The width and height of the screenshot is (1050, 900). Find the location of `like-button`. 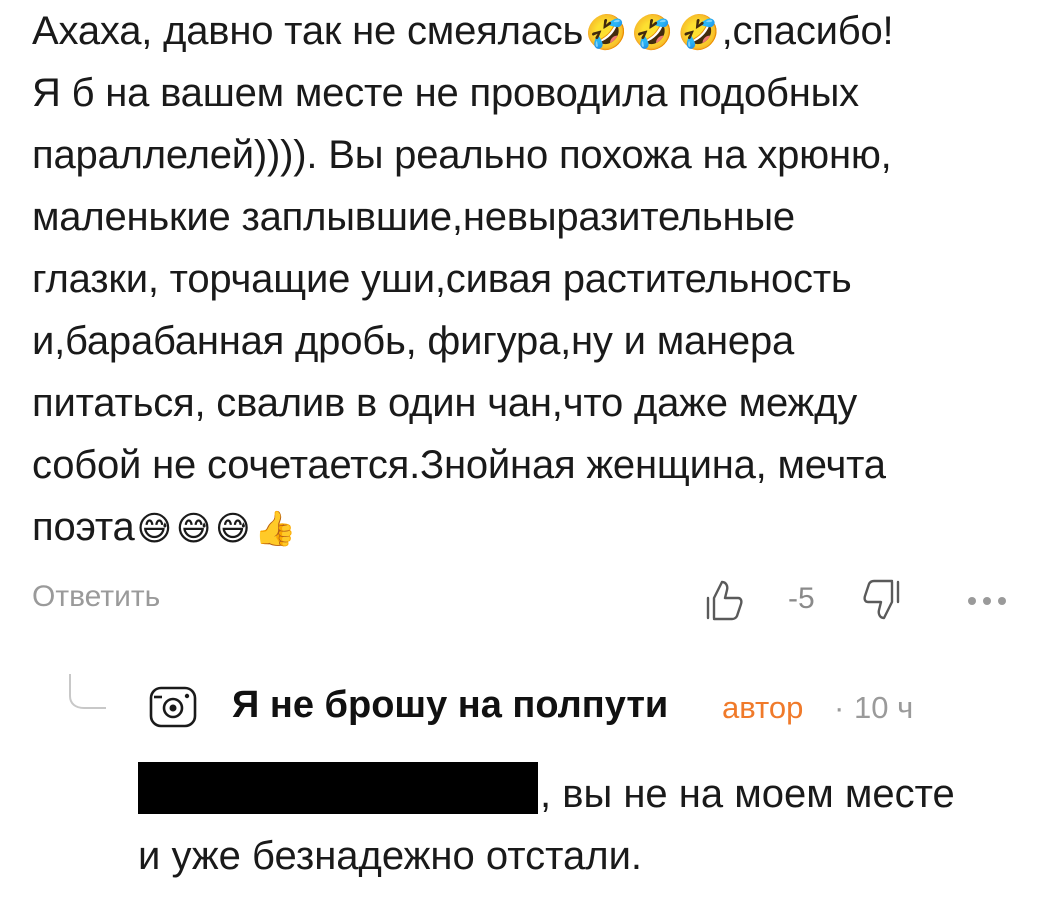

like-button is located at coordinates (724, 600).